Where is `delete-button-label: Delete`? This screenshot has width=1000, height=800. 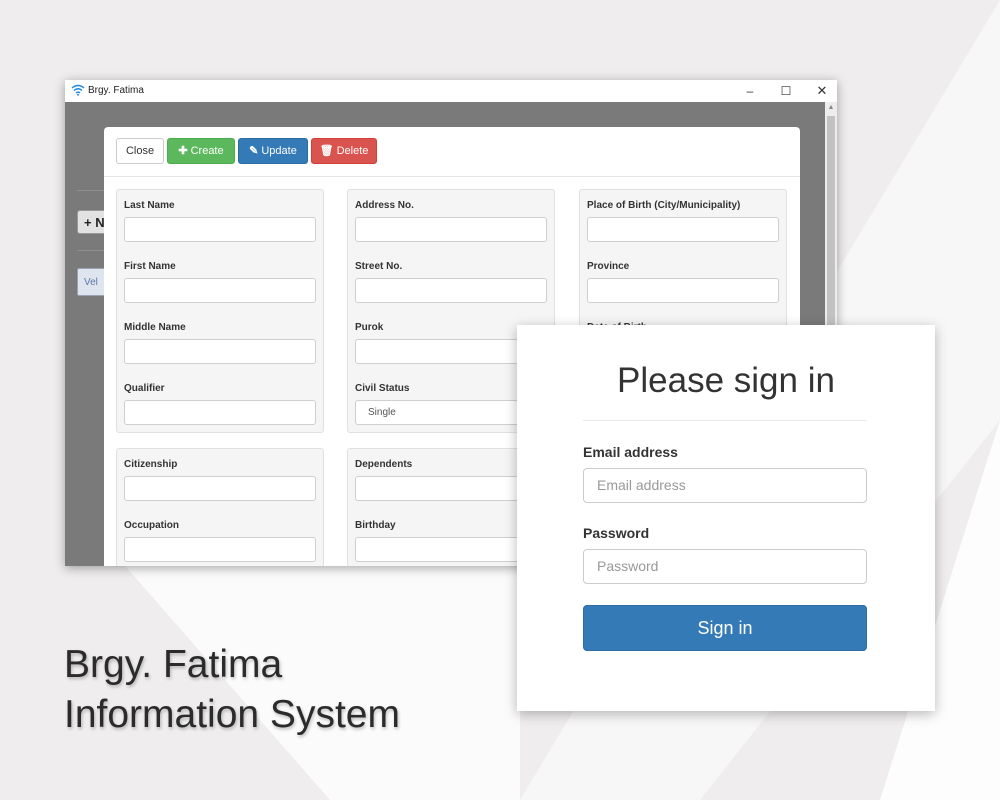 delete-button-label: Delete is located at coordinates (352, 151).